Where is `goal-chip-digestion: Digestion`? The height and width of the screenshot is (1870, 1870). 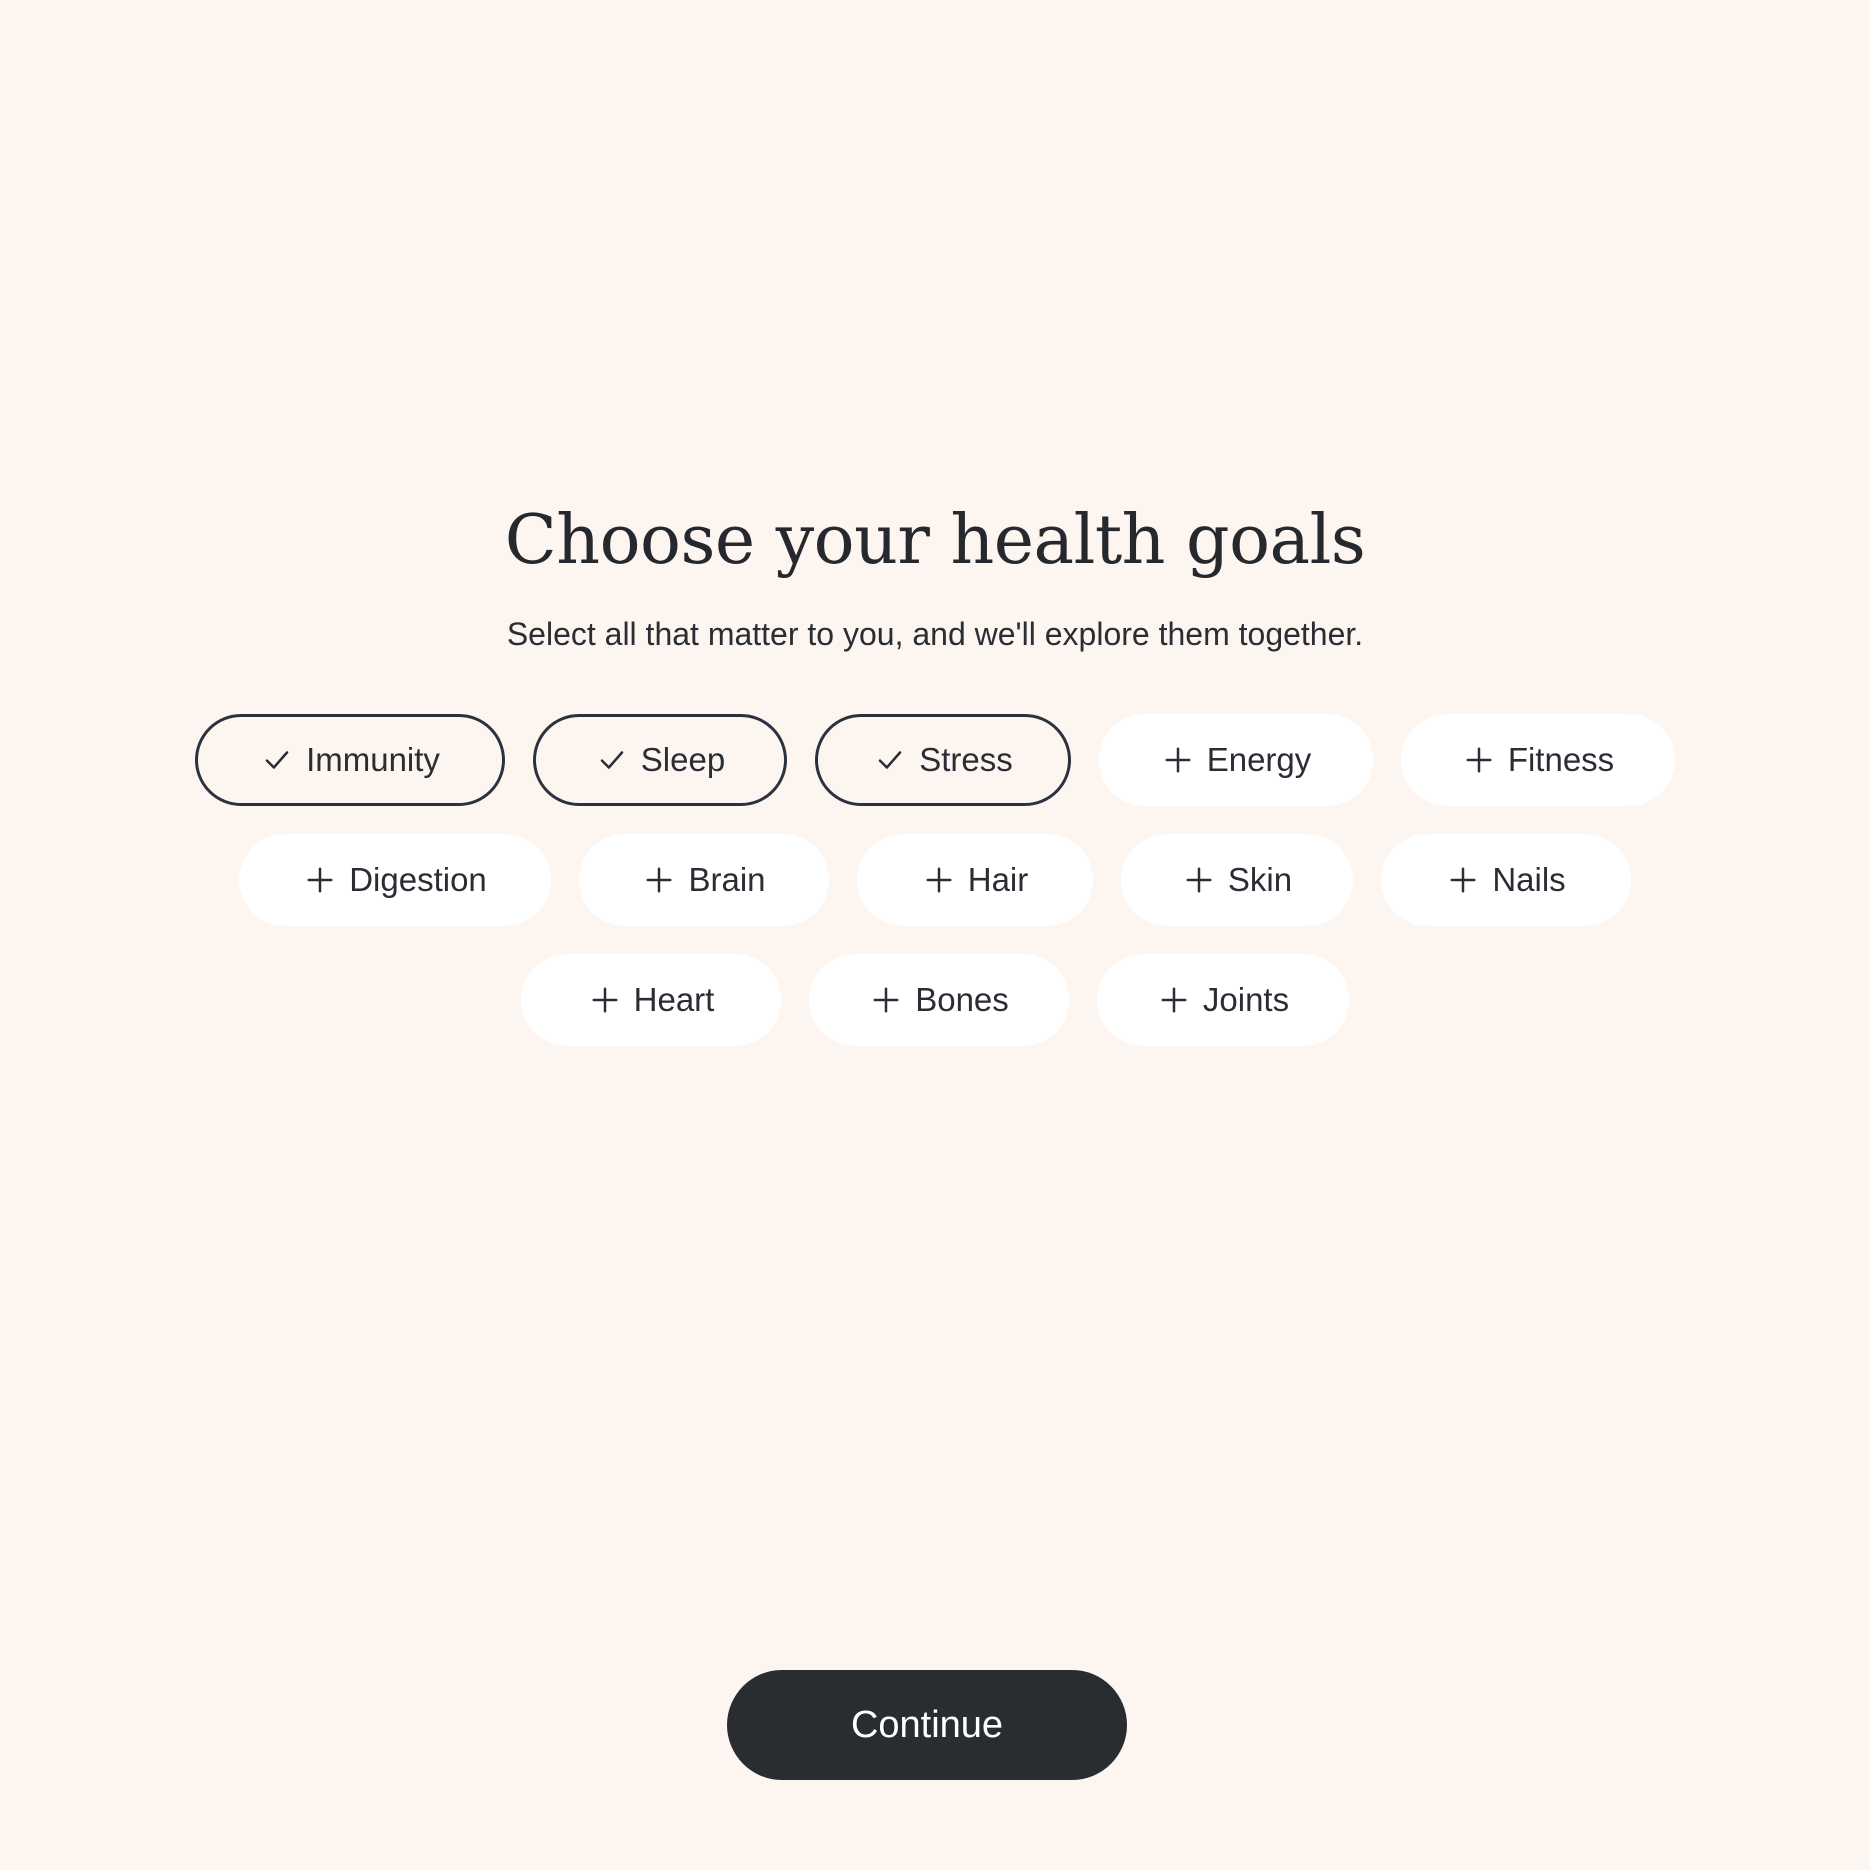 goal-chip-digestion: Digestion is located at coordinates (395, 880).